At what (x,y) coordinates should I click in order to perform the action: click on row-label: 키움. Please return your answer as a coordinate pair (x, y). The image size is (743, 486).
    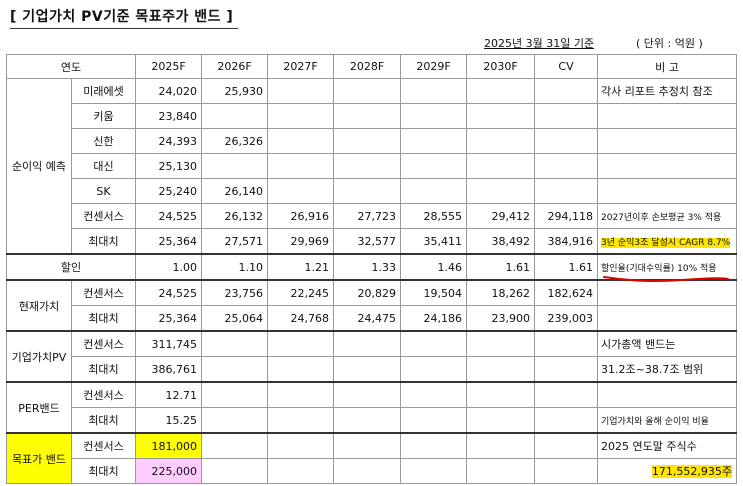
    Looking at the image, I should click on (103, 116).